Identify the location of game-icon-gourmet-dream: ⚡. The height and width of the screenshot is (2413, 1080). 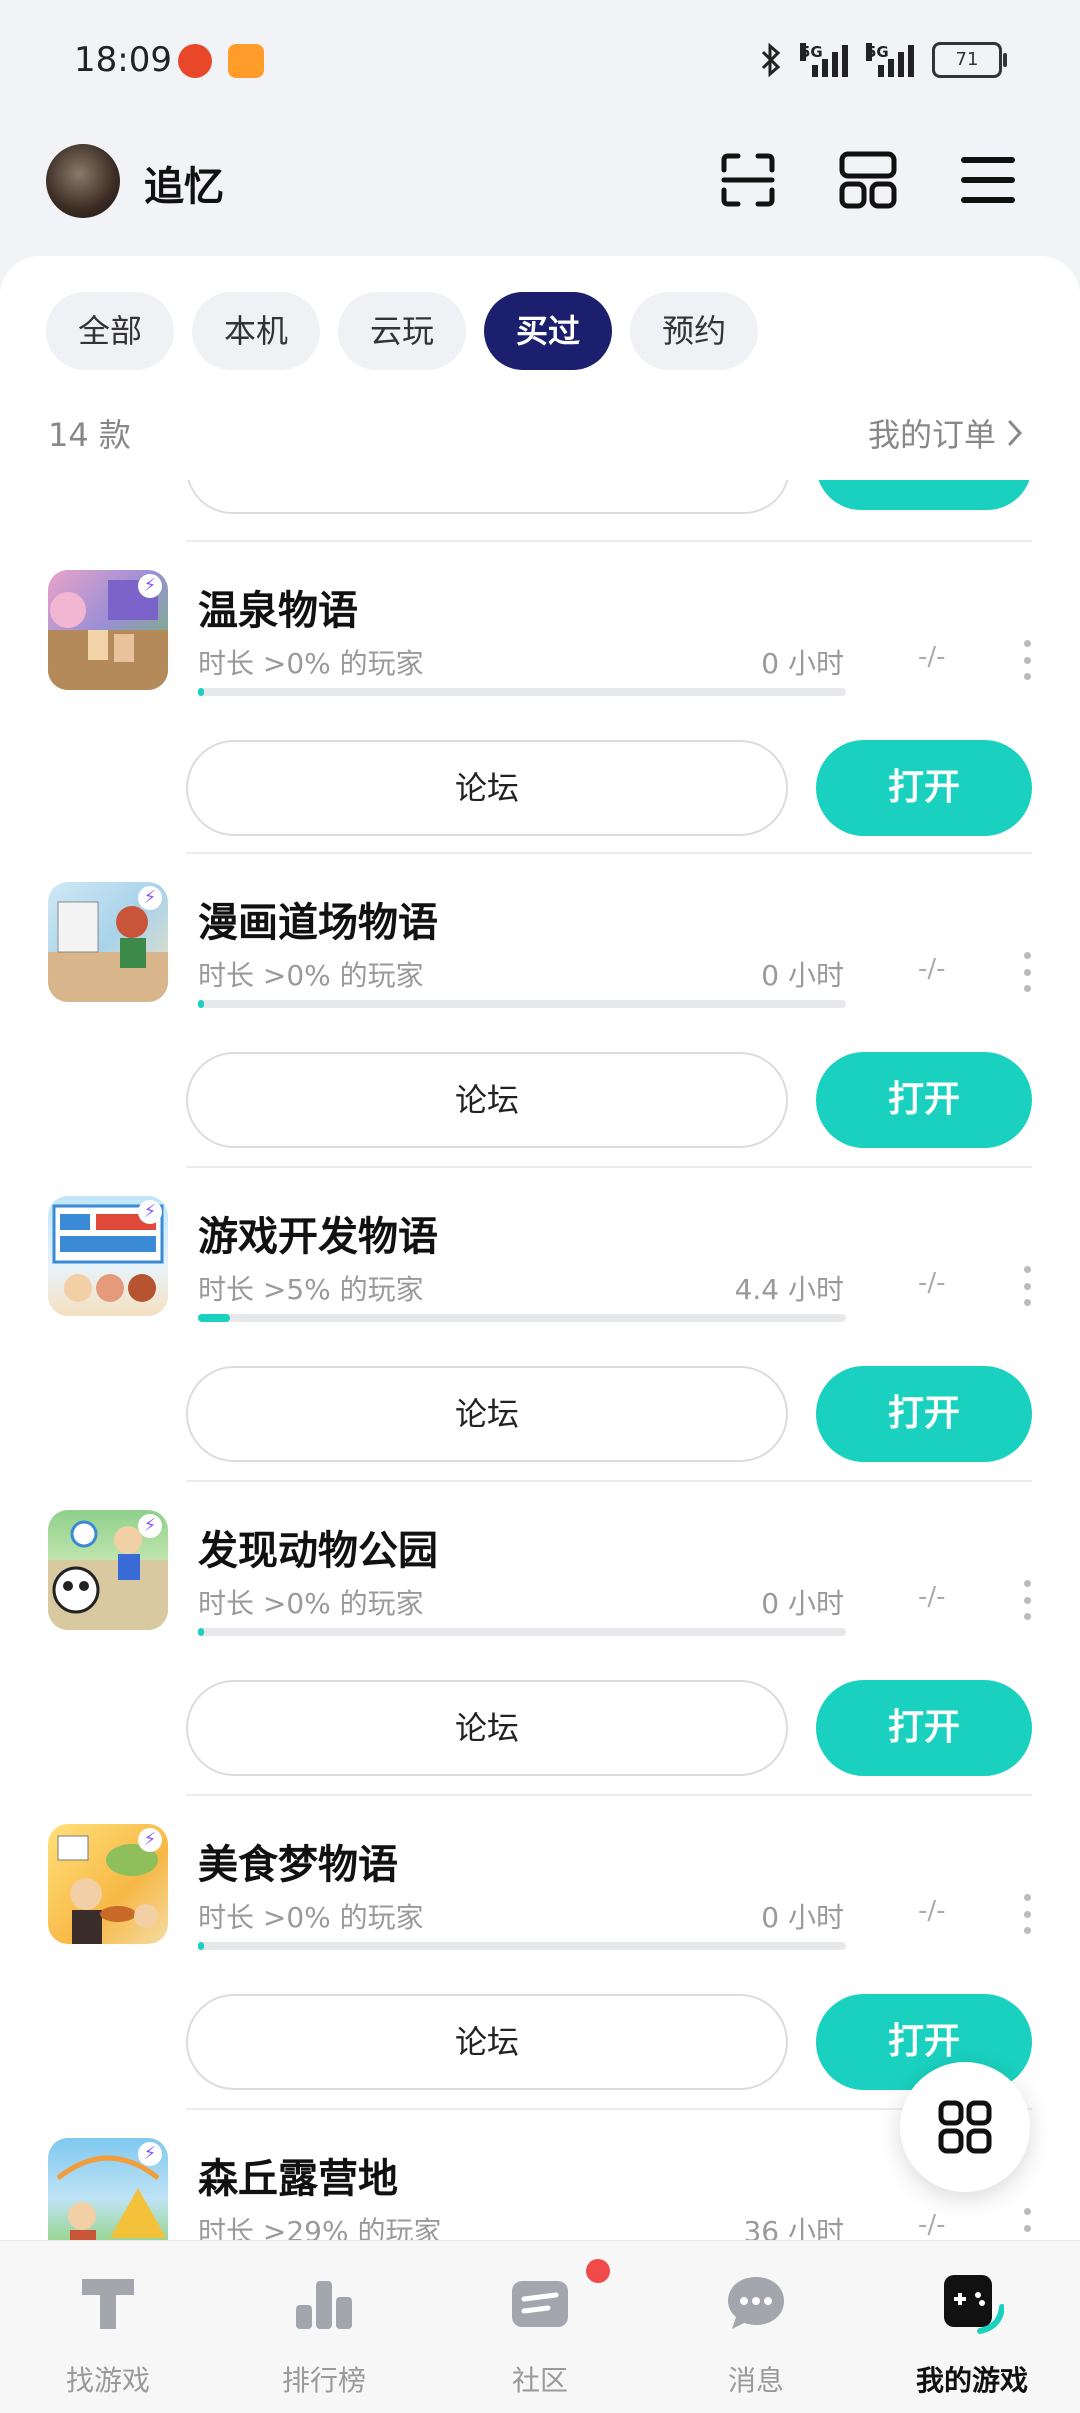
(108, 1884).